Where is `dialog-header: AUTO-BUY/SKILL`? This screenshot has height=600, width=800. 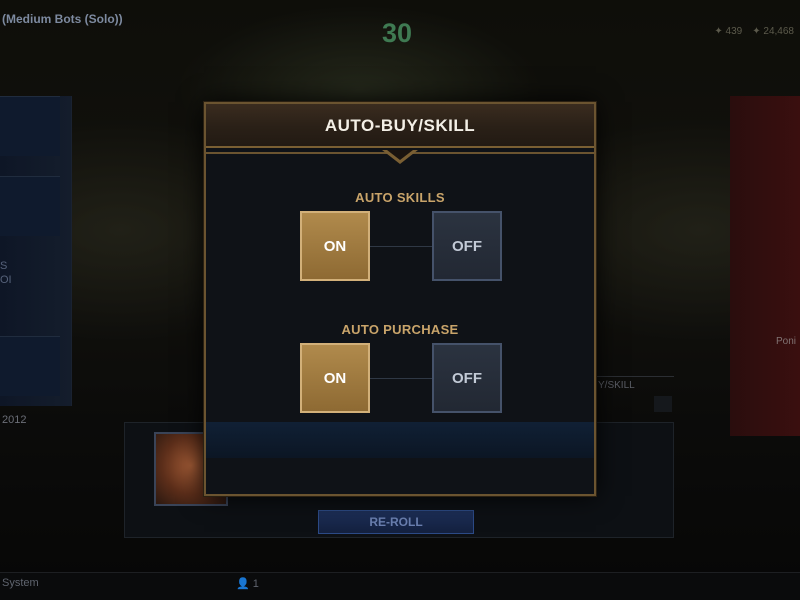 dialog-header: AUTO-BUY/SKILL is located at coordinates (400, 126).